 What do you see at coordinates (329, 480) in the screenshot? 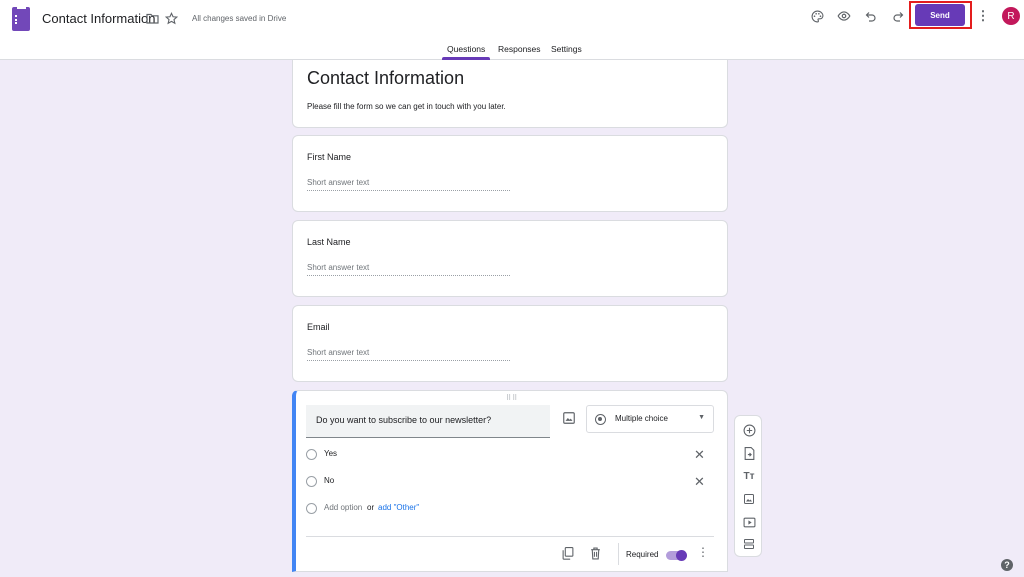
I see `option-label: No` at bounding box center [329, 480].